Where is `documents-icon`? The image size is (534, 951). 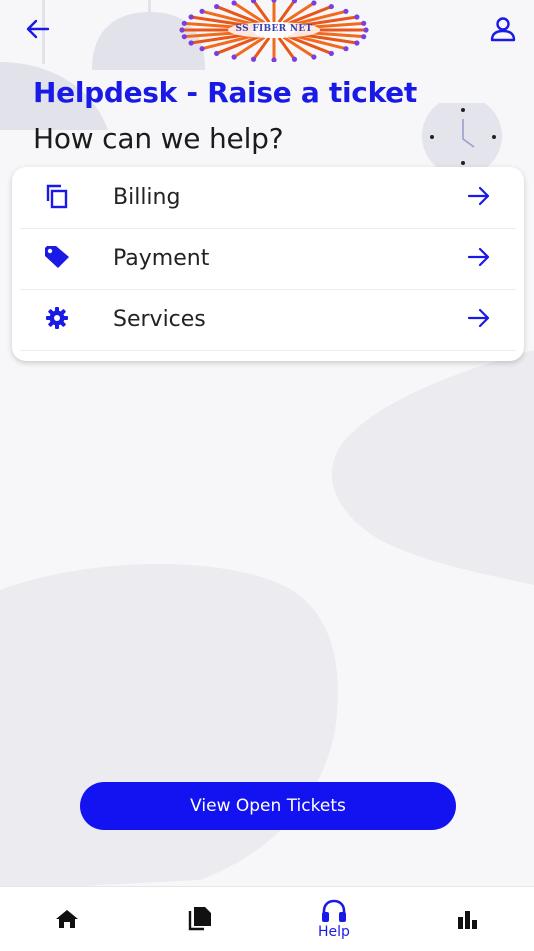
documents-icon is located at coordinates (199, 918).